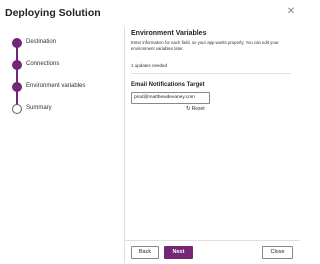 This screenshot has width=320, height=264. I want to click on section-divider, so click(211, 73).